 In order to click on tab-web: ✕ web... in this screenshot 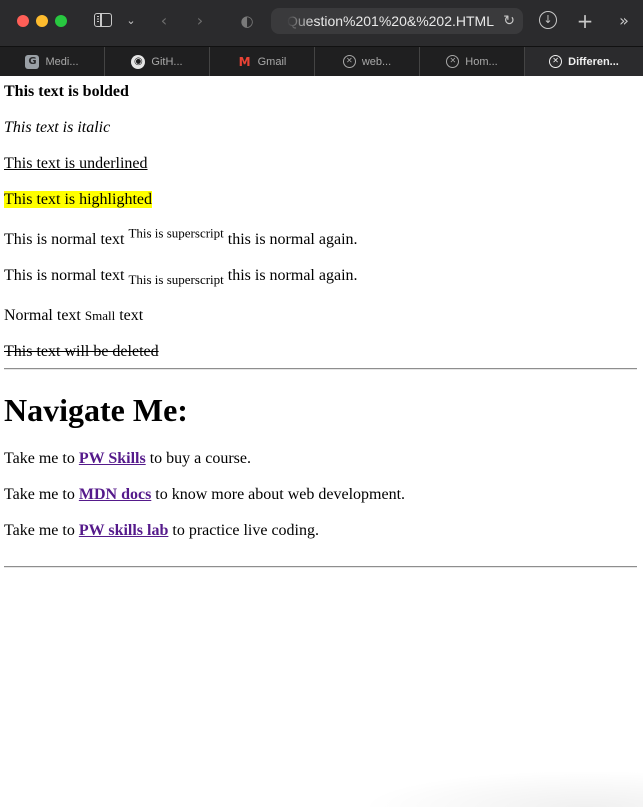, I will do `click(367, 61)`.